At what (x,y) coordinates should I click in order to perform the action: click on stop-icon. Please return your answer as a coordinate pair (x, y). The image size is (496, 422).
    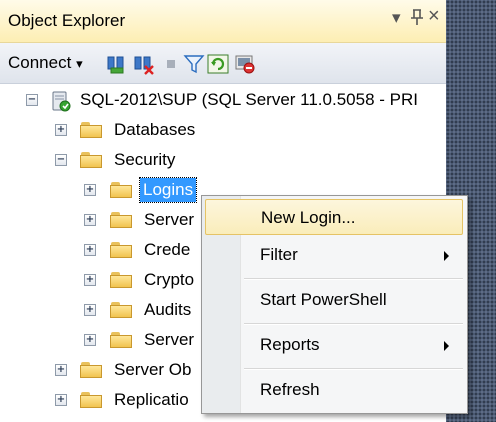
    Looking at the image, I should click on (170, 63).